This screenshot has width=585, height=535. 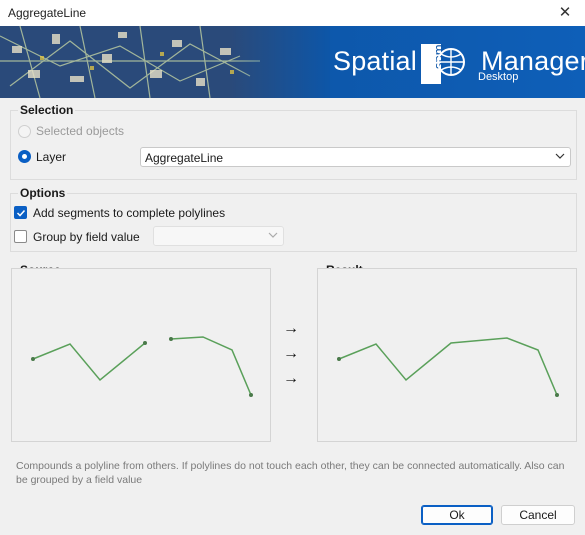 What do you see at coordinates (24, 131) in the screenshot?
I see `selected-objects-radio` at bounding box center [24, 131].